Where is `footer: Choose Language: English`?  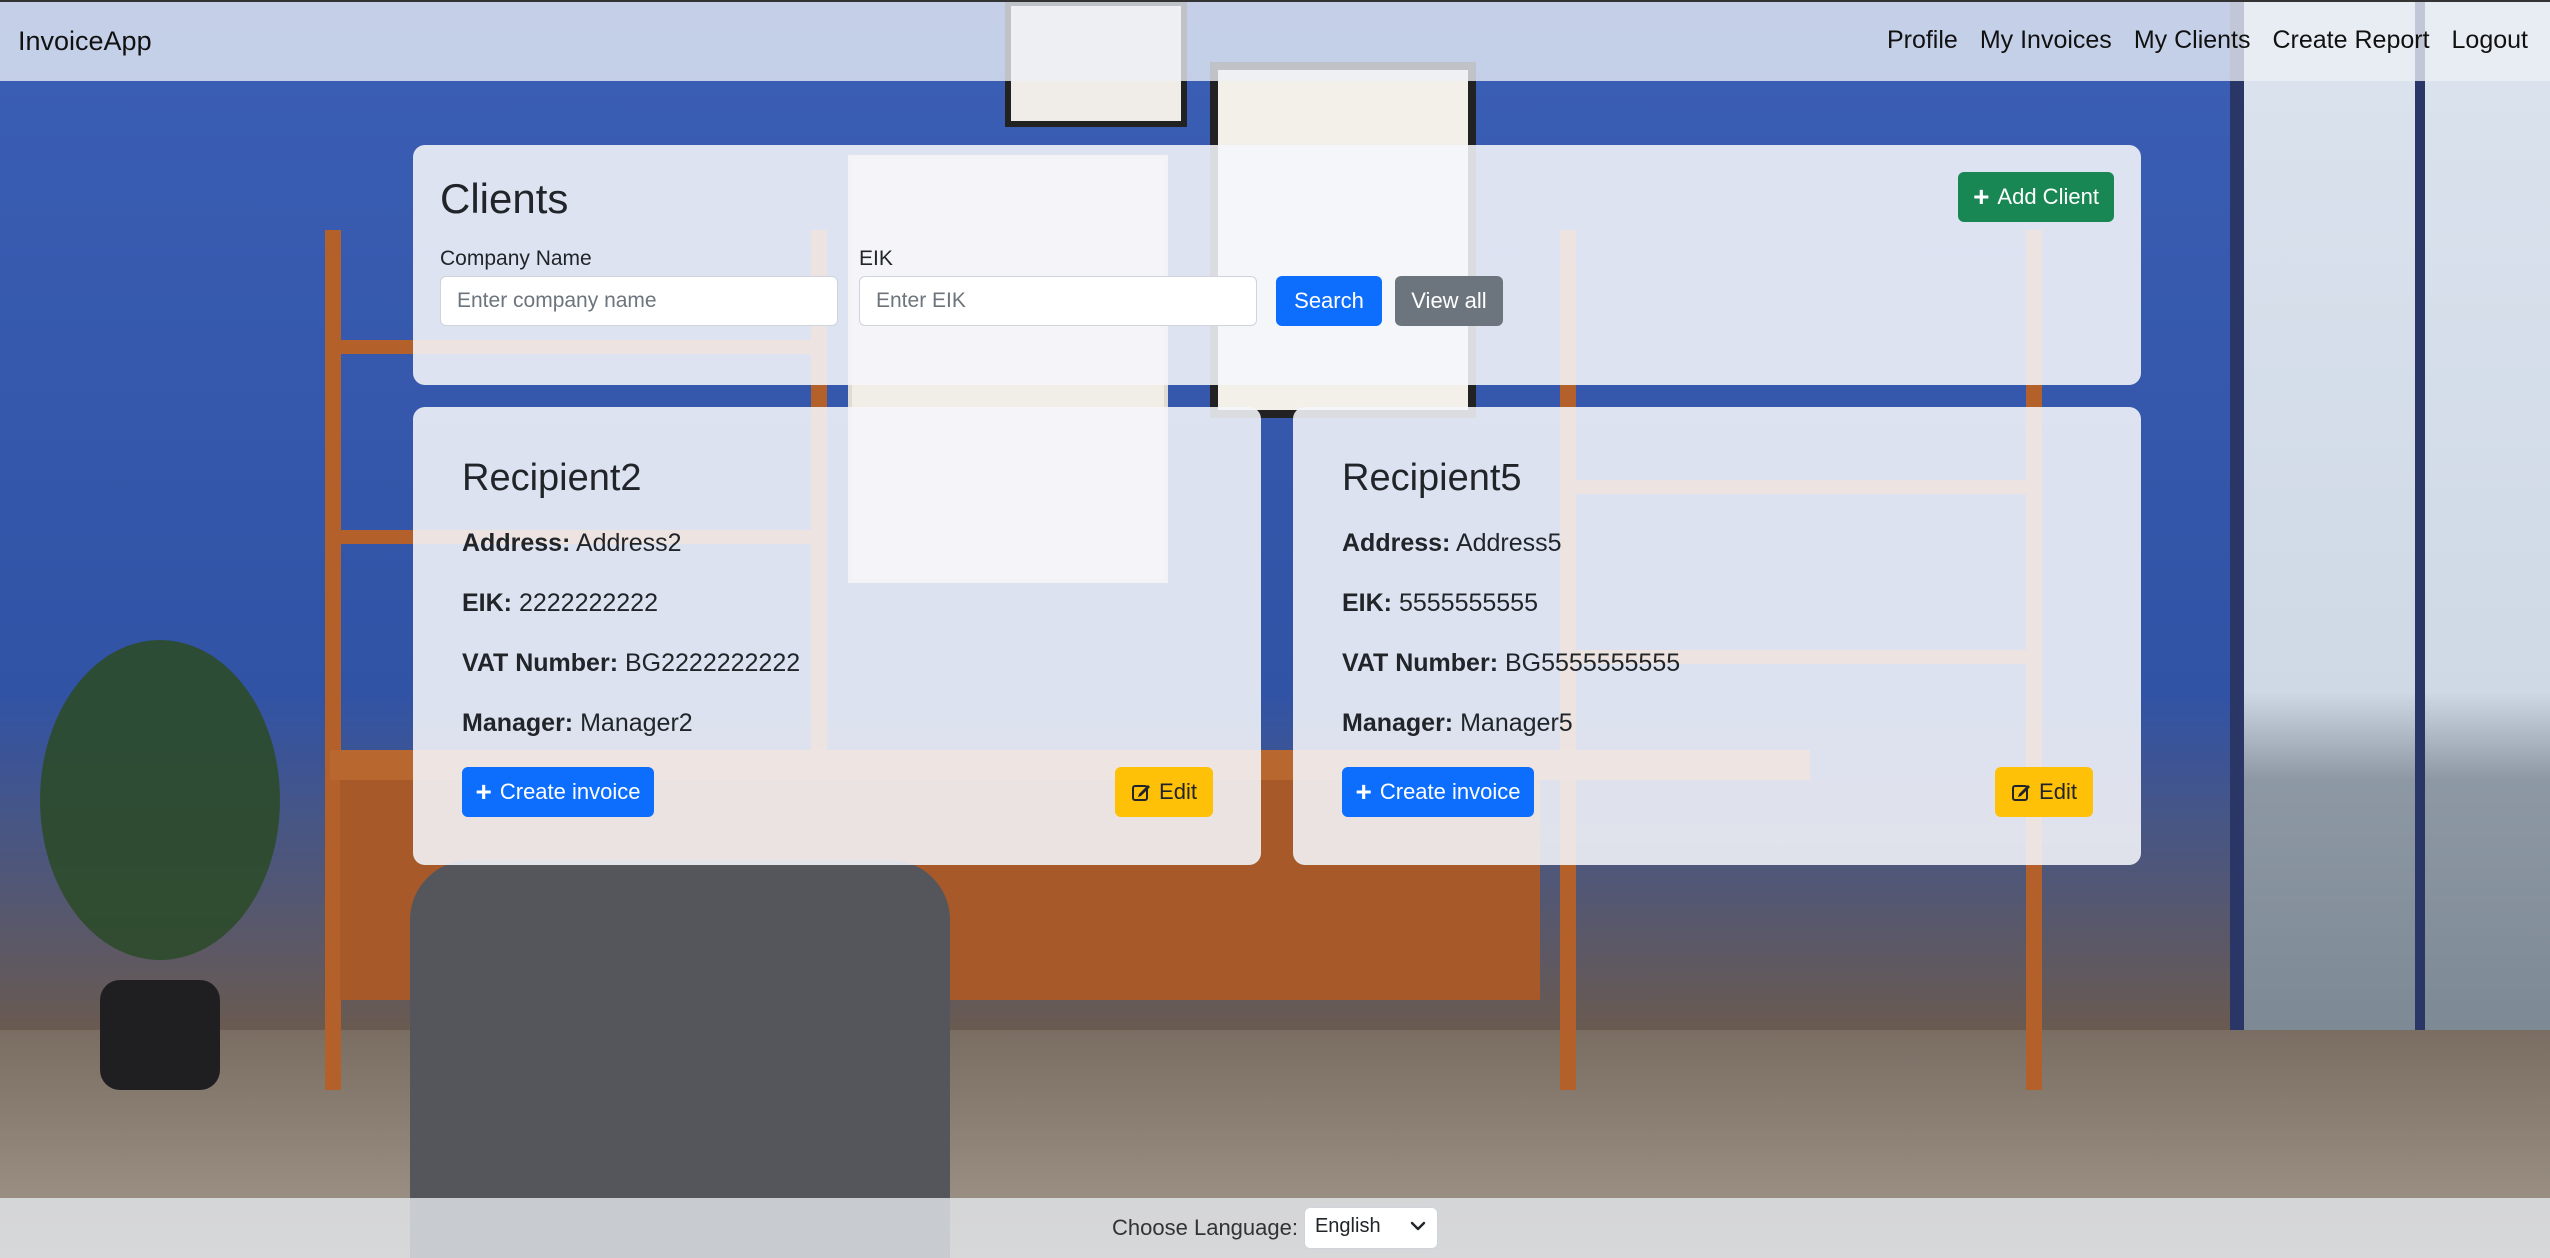
footer: Choose Language: English is located at coordinates (1275, 1228).